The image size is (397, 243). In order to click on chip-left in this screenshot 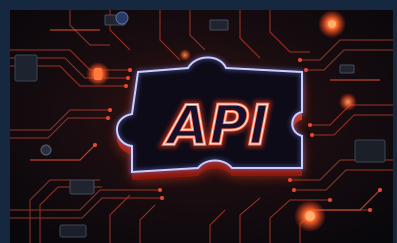, I will do `click(26, 68)`.